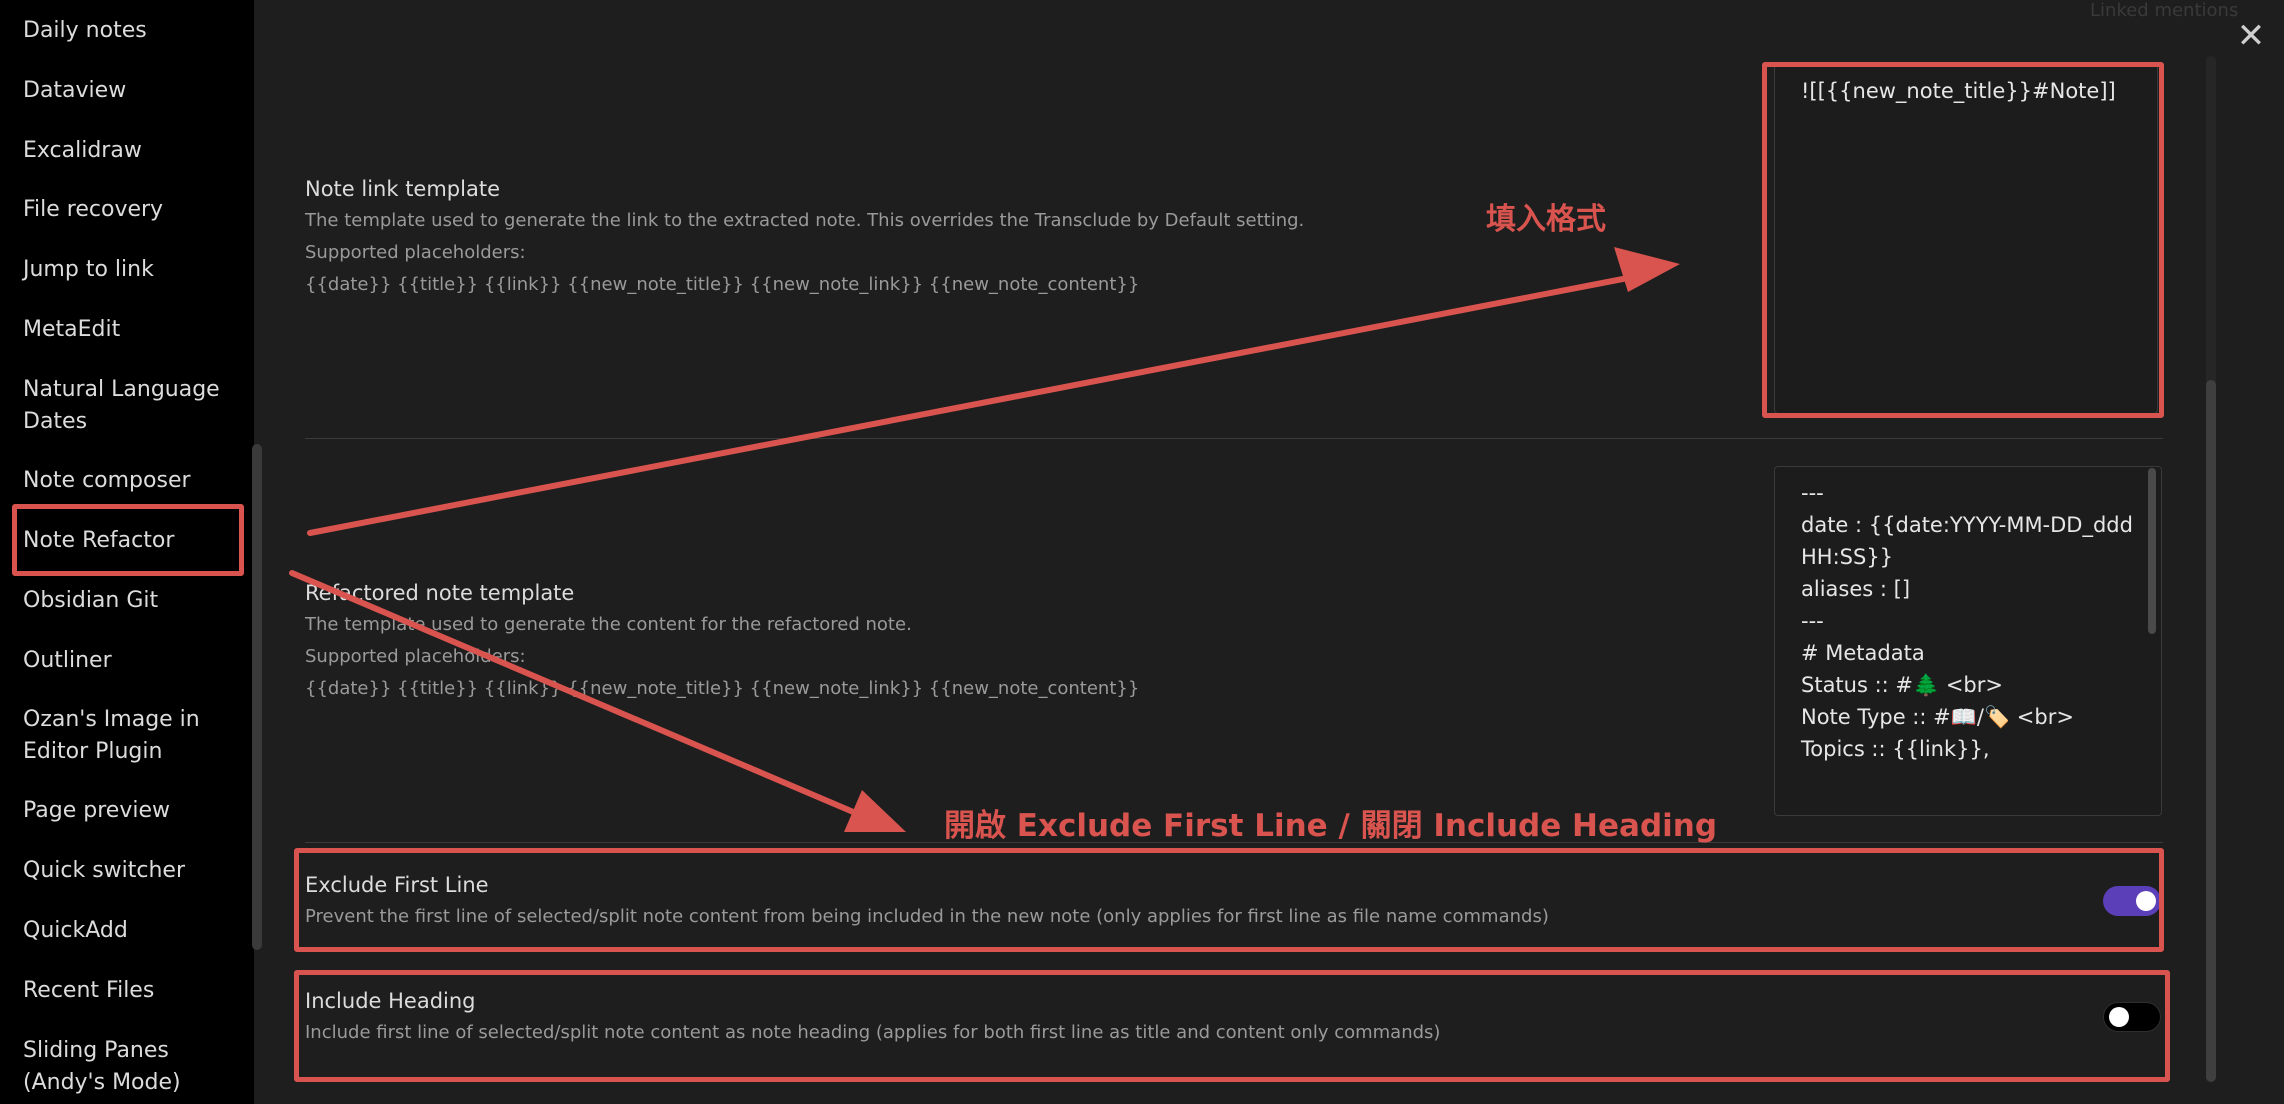 This screenshot has width=2284, height=1104. What do you see at coordinates (2251, 36) in the screenshot?
I see `close-icon: ✕` at bounding box center [2251, 36].